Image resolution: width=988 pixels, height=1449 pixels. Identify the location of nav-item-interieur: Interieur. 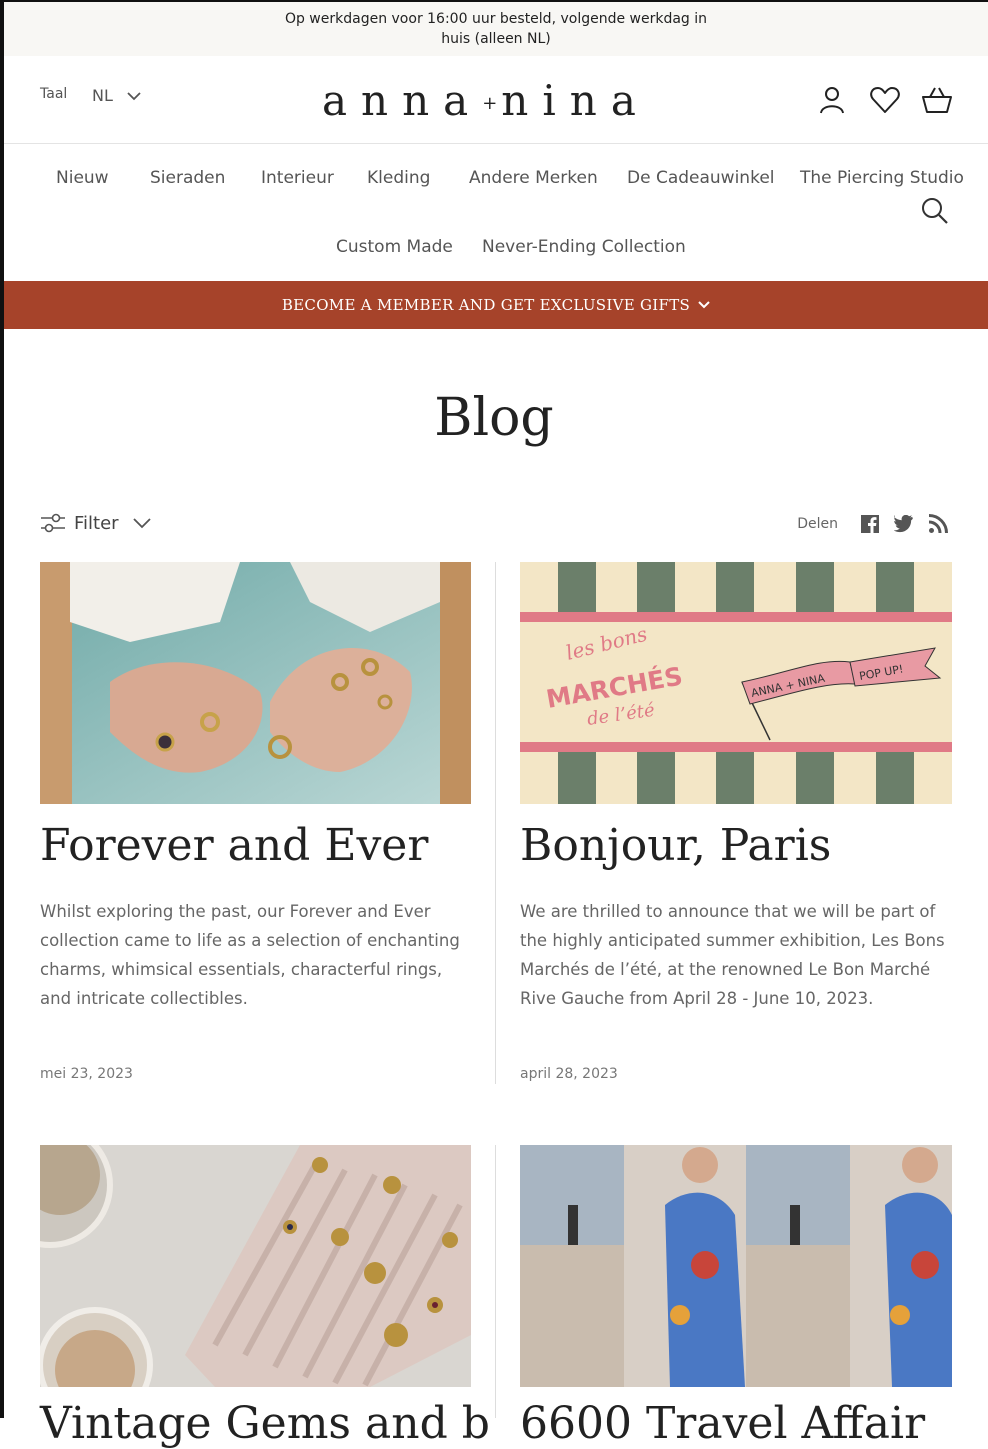
(297, 178).